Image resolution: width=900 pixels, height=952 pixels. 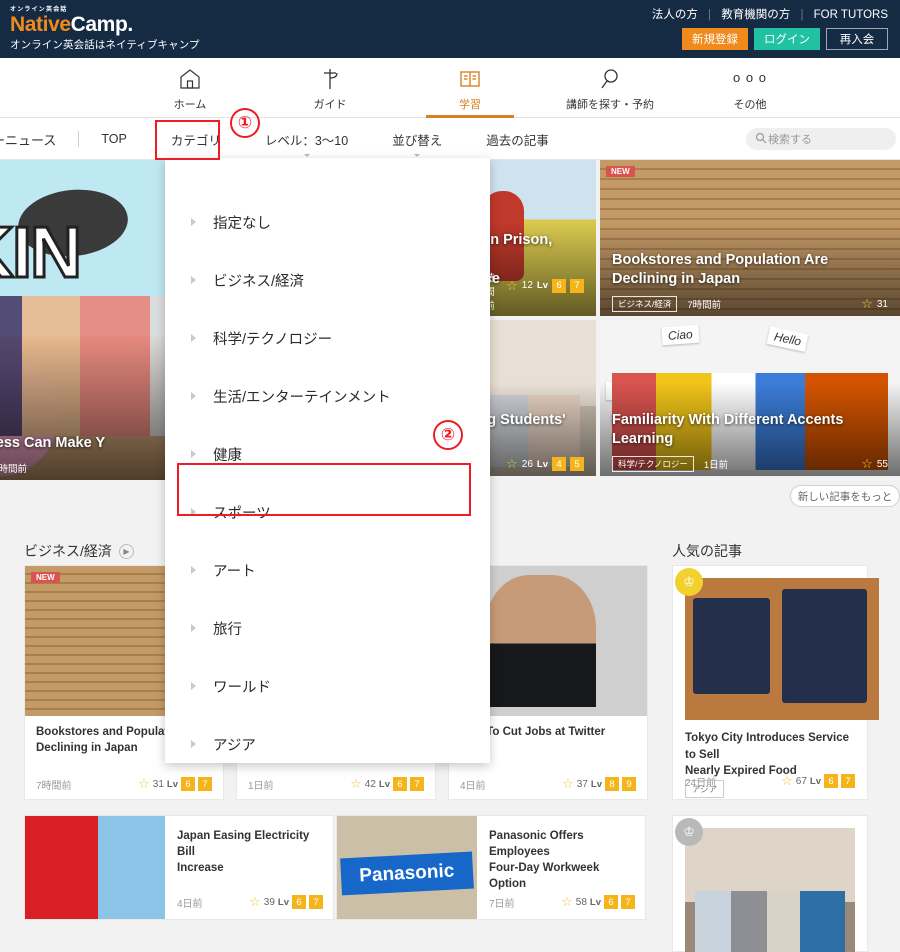 I want to click on subnav-item-top: TOP, so click(x=113, y=139).